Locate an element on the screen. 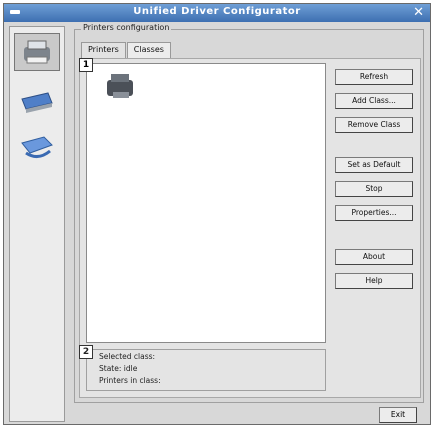 The width and height of the screenshot is (434, 429). close-icon: ✕ is located at coordinates (418, 12).